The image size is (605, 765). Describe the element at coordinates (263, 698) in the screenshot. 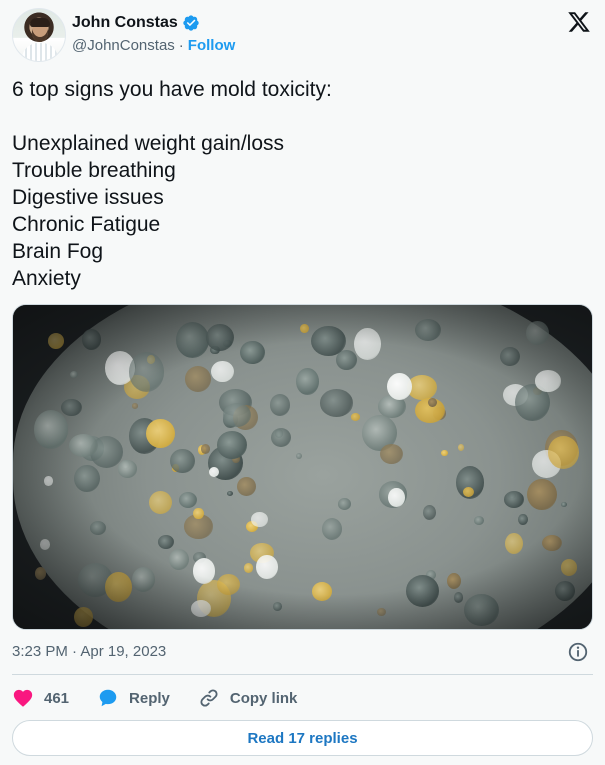

I see `copy-link-label: Copy link` at that location.